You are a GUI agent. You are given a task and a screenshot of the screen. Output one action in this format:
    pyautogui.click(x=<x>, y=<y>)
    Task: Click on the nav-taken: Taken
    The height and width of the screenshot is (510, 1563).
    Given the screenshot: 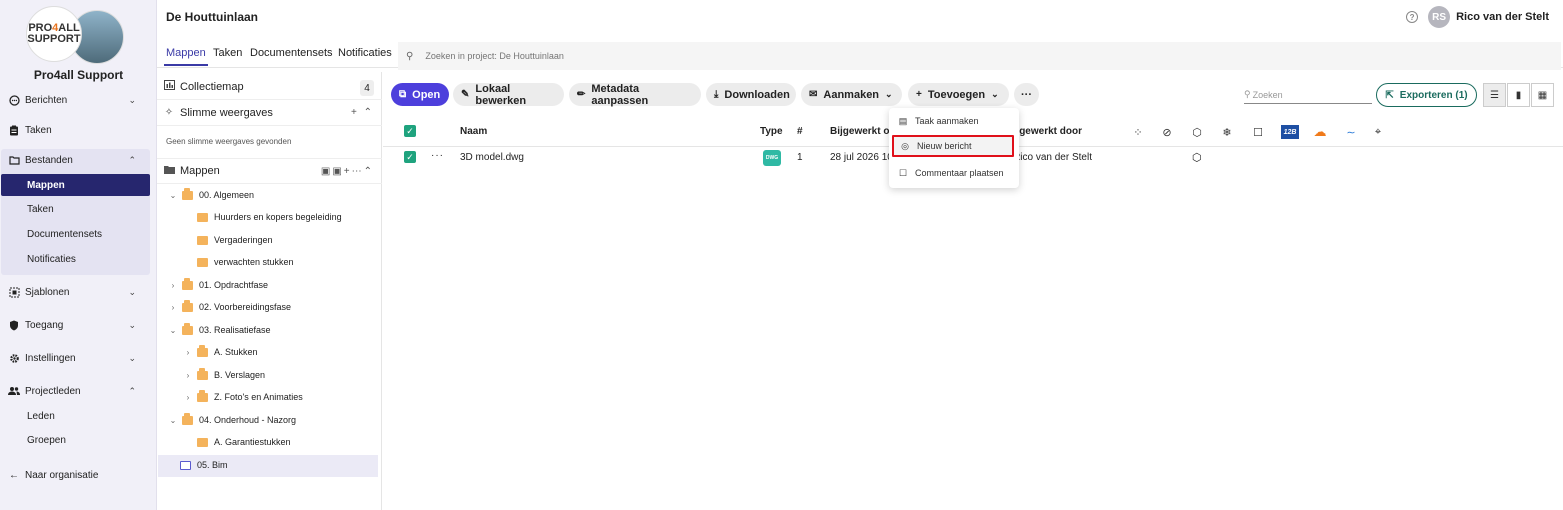 What is the action you would take?
    pyautogui.click(x=78, y=130)
    